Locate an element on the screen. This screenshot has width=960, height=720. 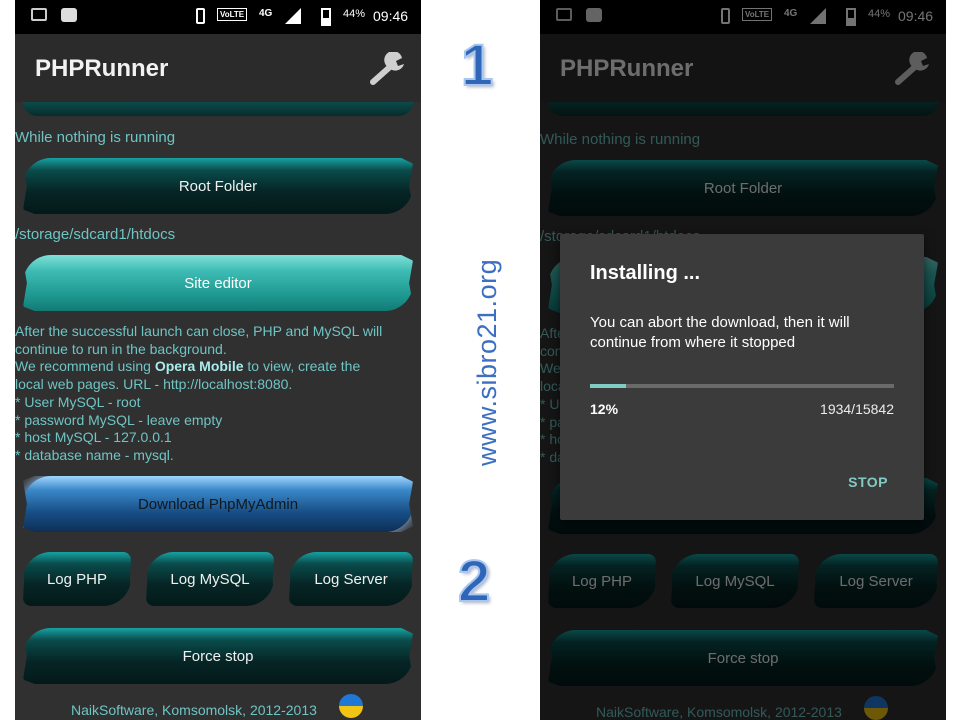
status-bar: VoLTE 4G 44% 09:46 is located at coordinates (218, 17).